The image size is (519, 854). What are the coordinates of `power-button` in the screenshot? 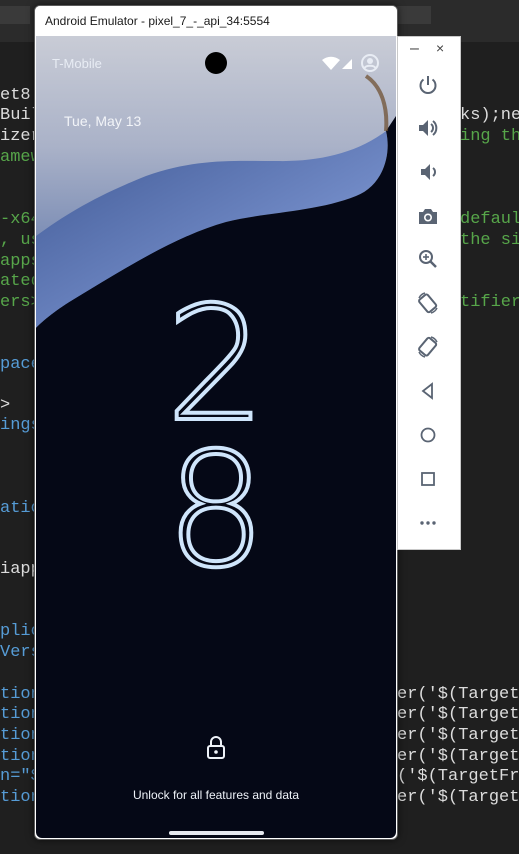 It's located at (428, 85).